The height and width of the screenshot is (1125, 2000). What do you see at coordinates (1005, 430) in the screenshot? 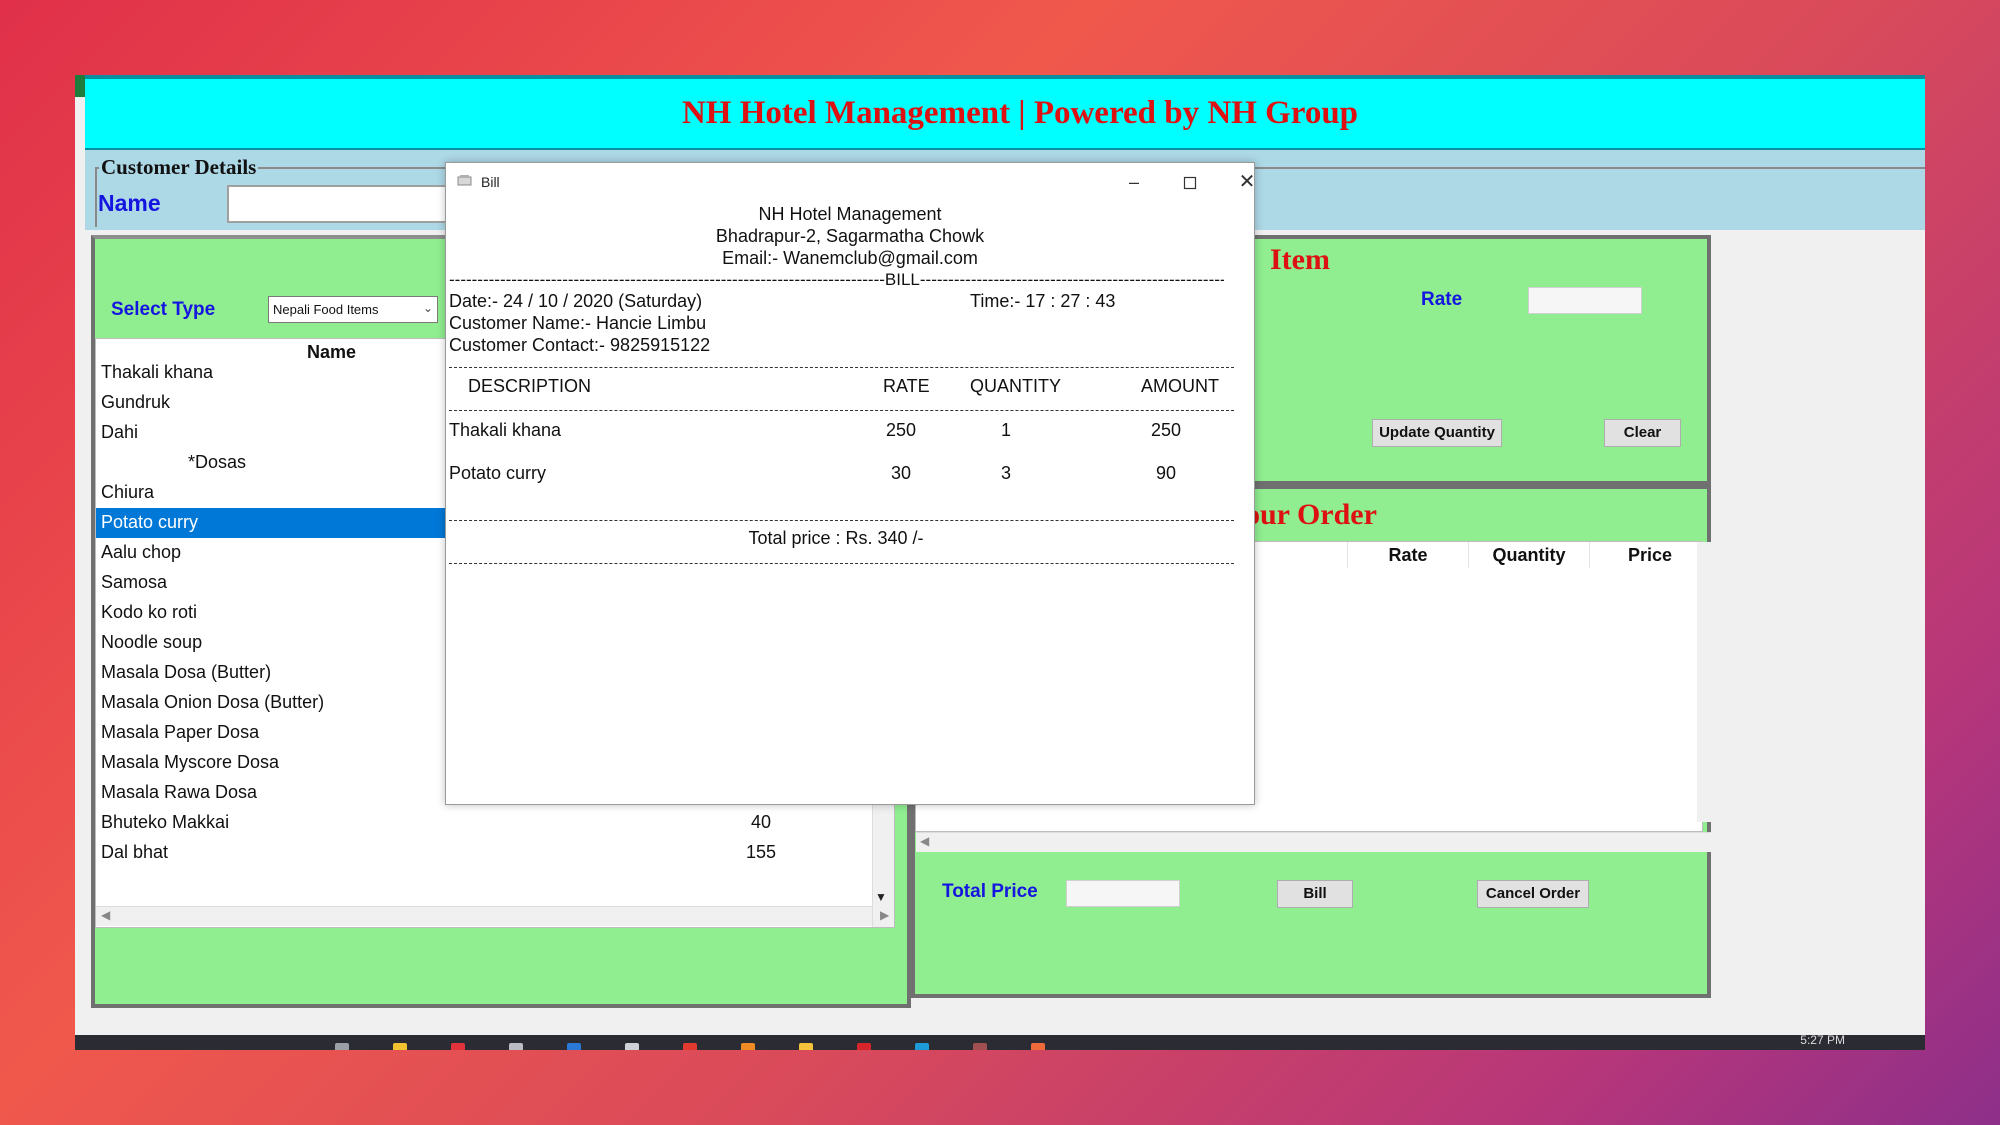
I see `bill-item-quantity: 1` at bounding box center [1005, 430].